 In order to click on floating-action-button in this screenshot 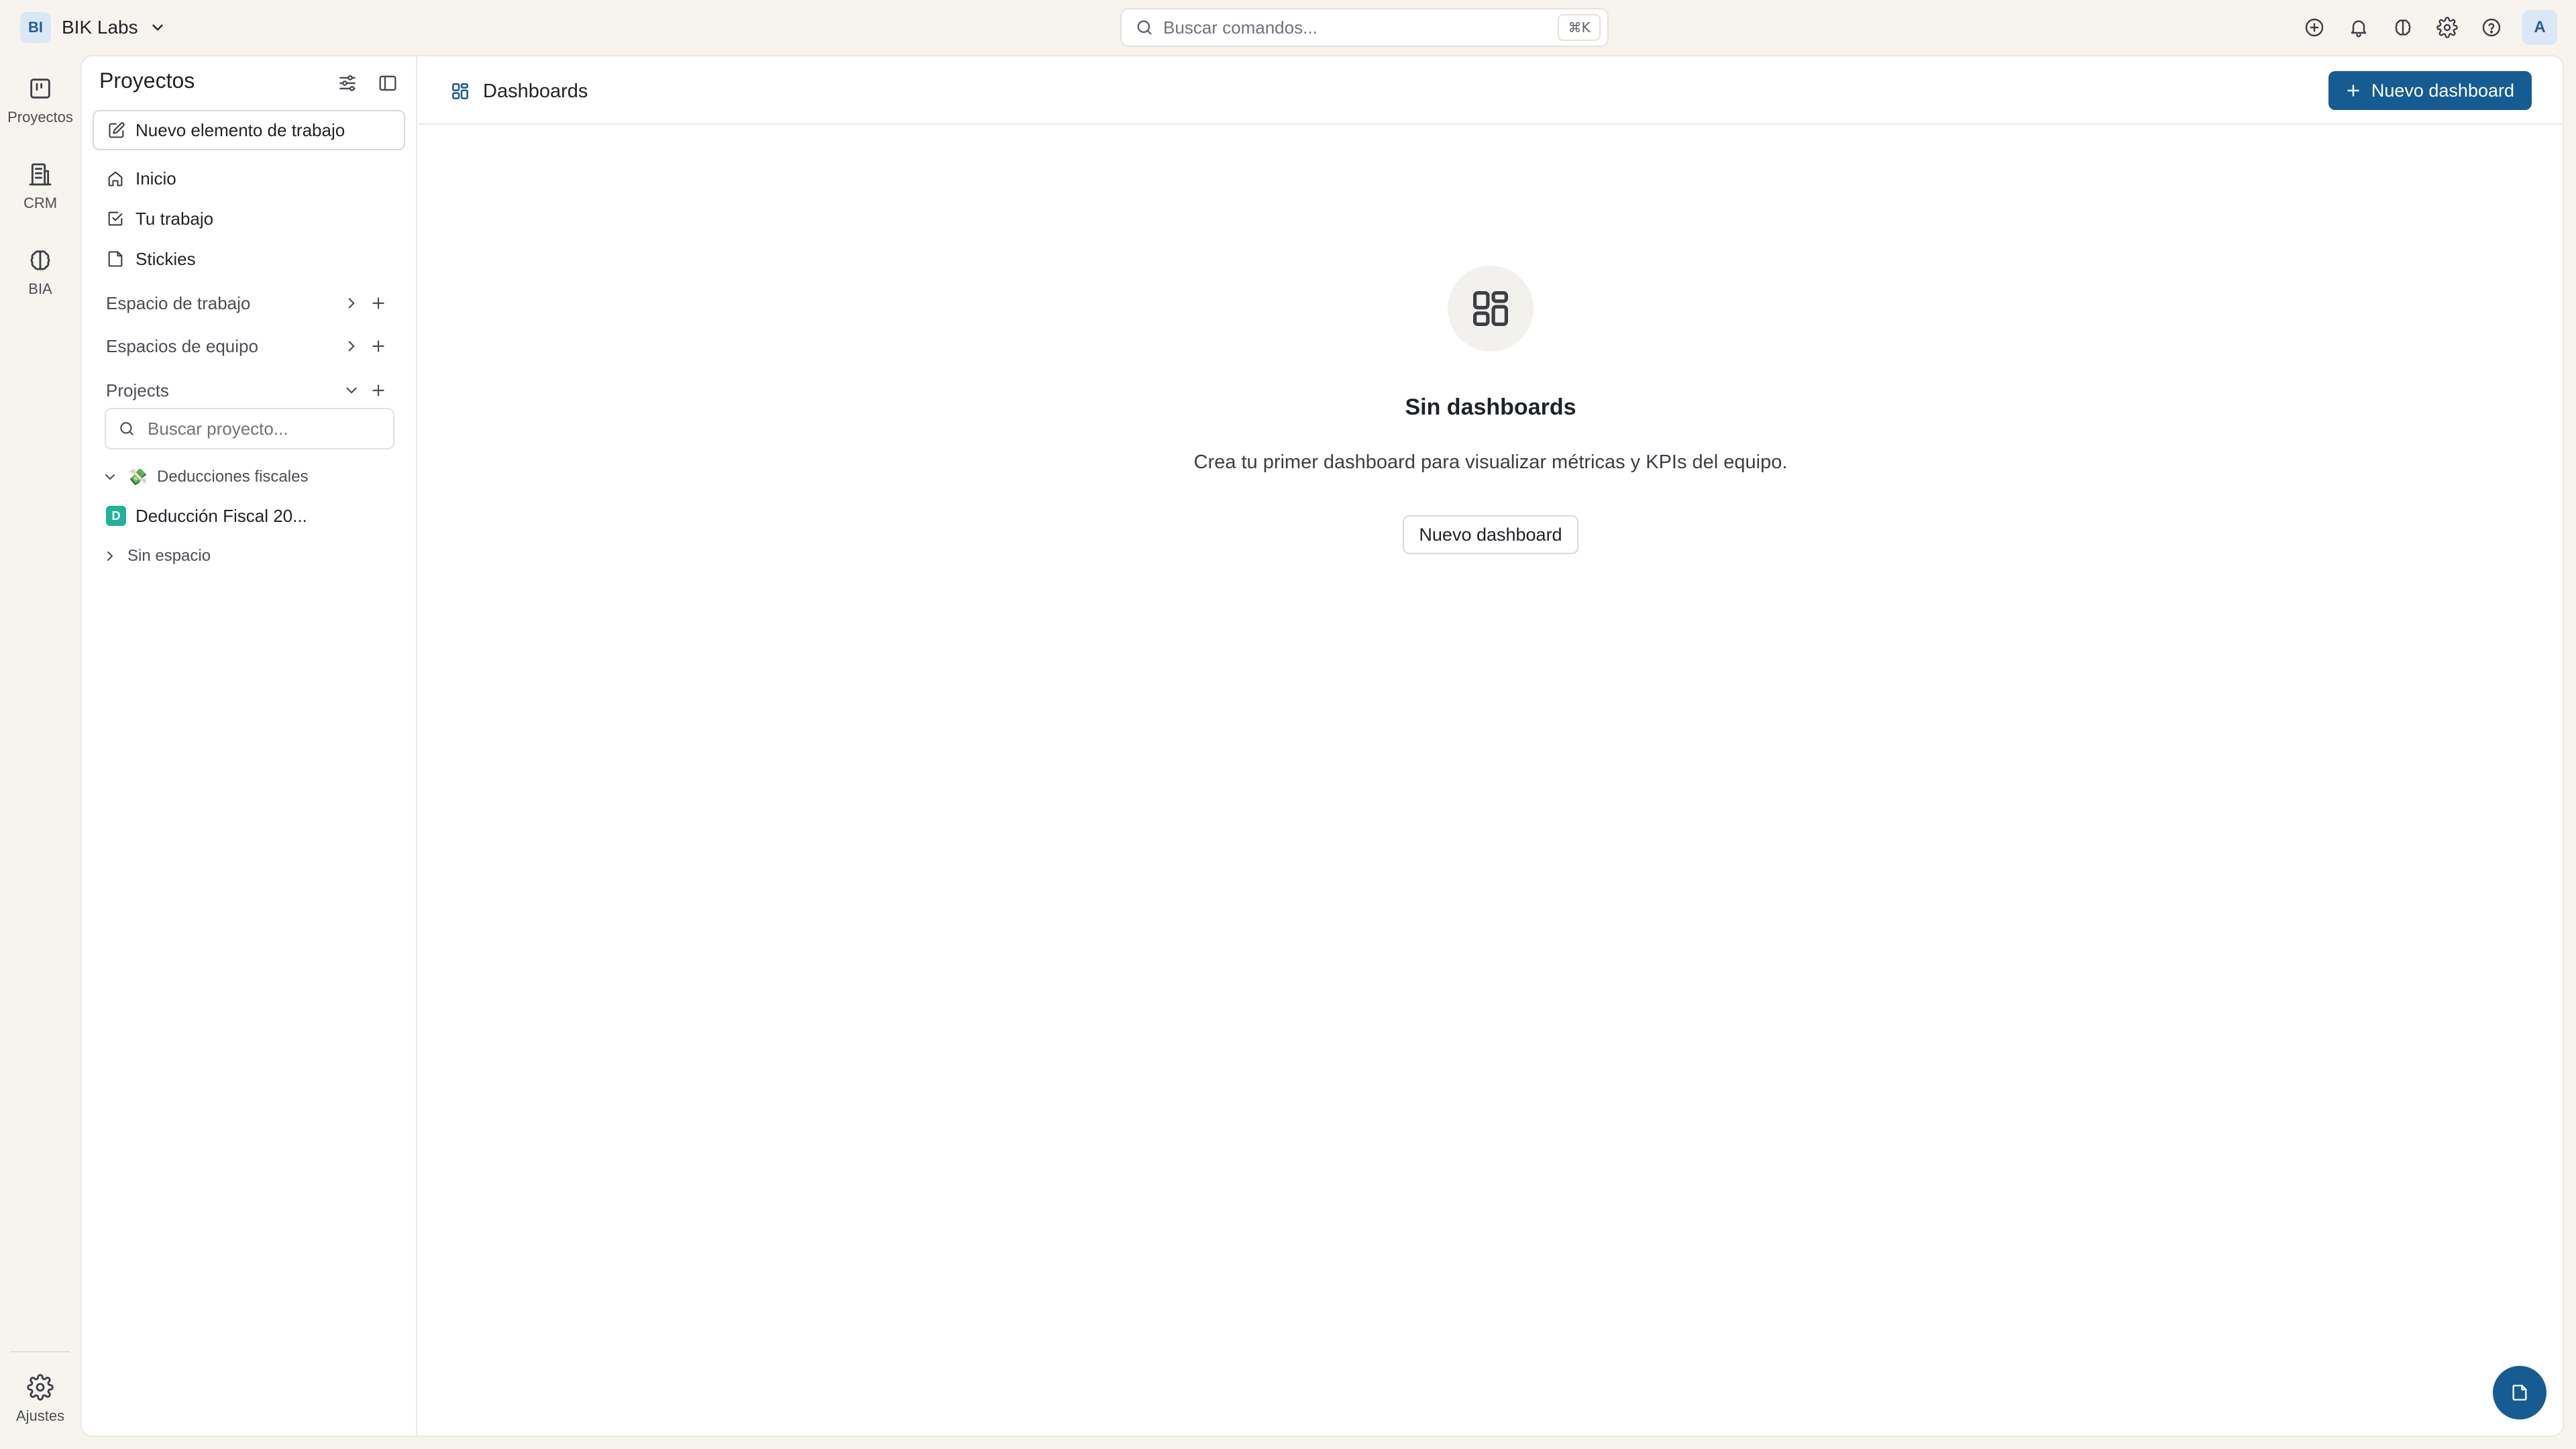, I will do `click(2519, 1392)`.